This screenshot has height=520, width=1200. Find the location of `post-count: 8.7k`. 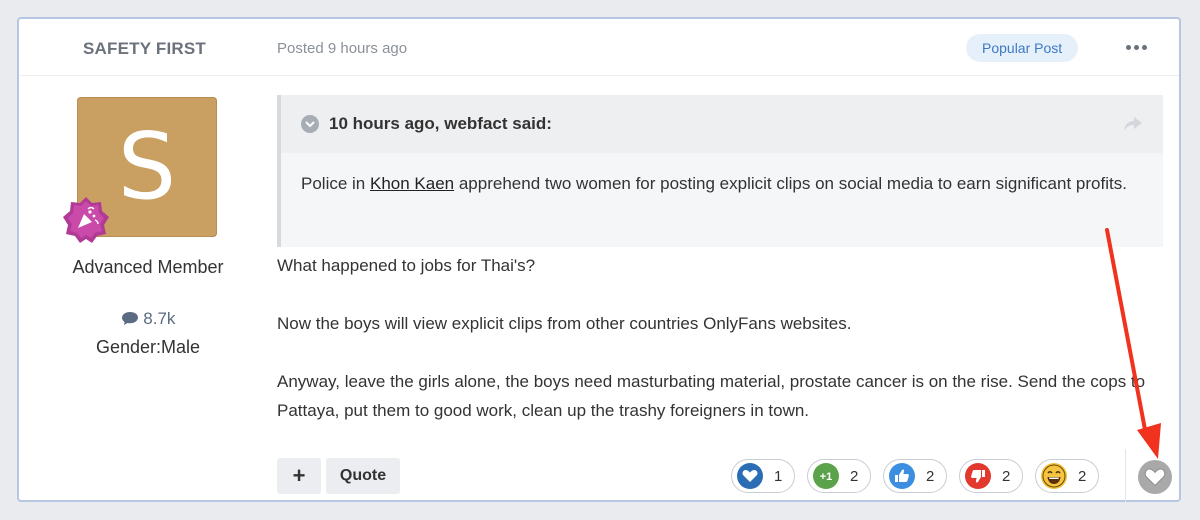

post-count: 8.7k is located at coordinates (148, 319).